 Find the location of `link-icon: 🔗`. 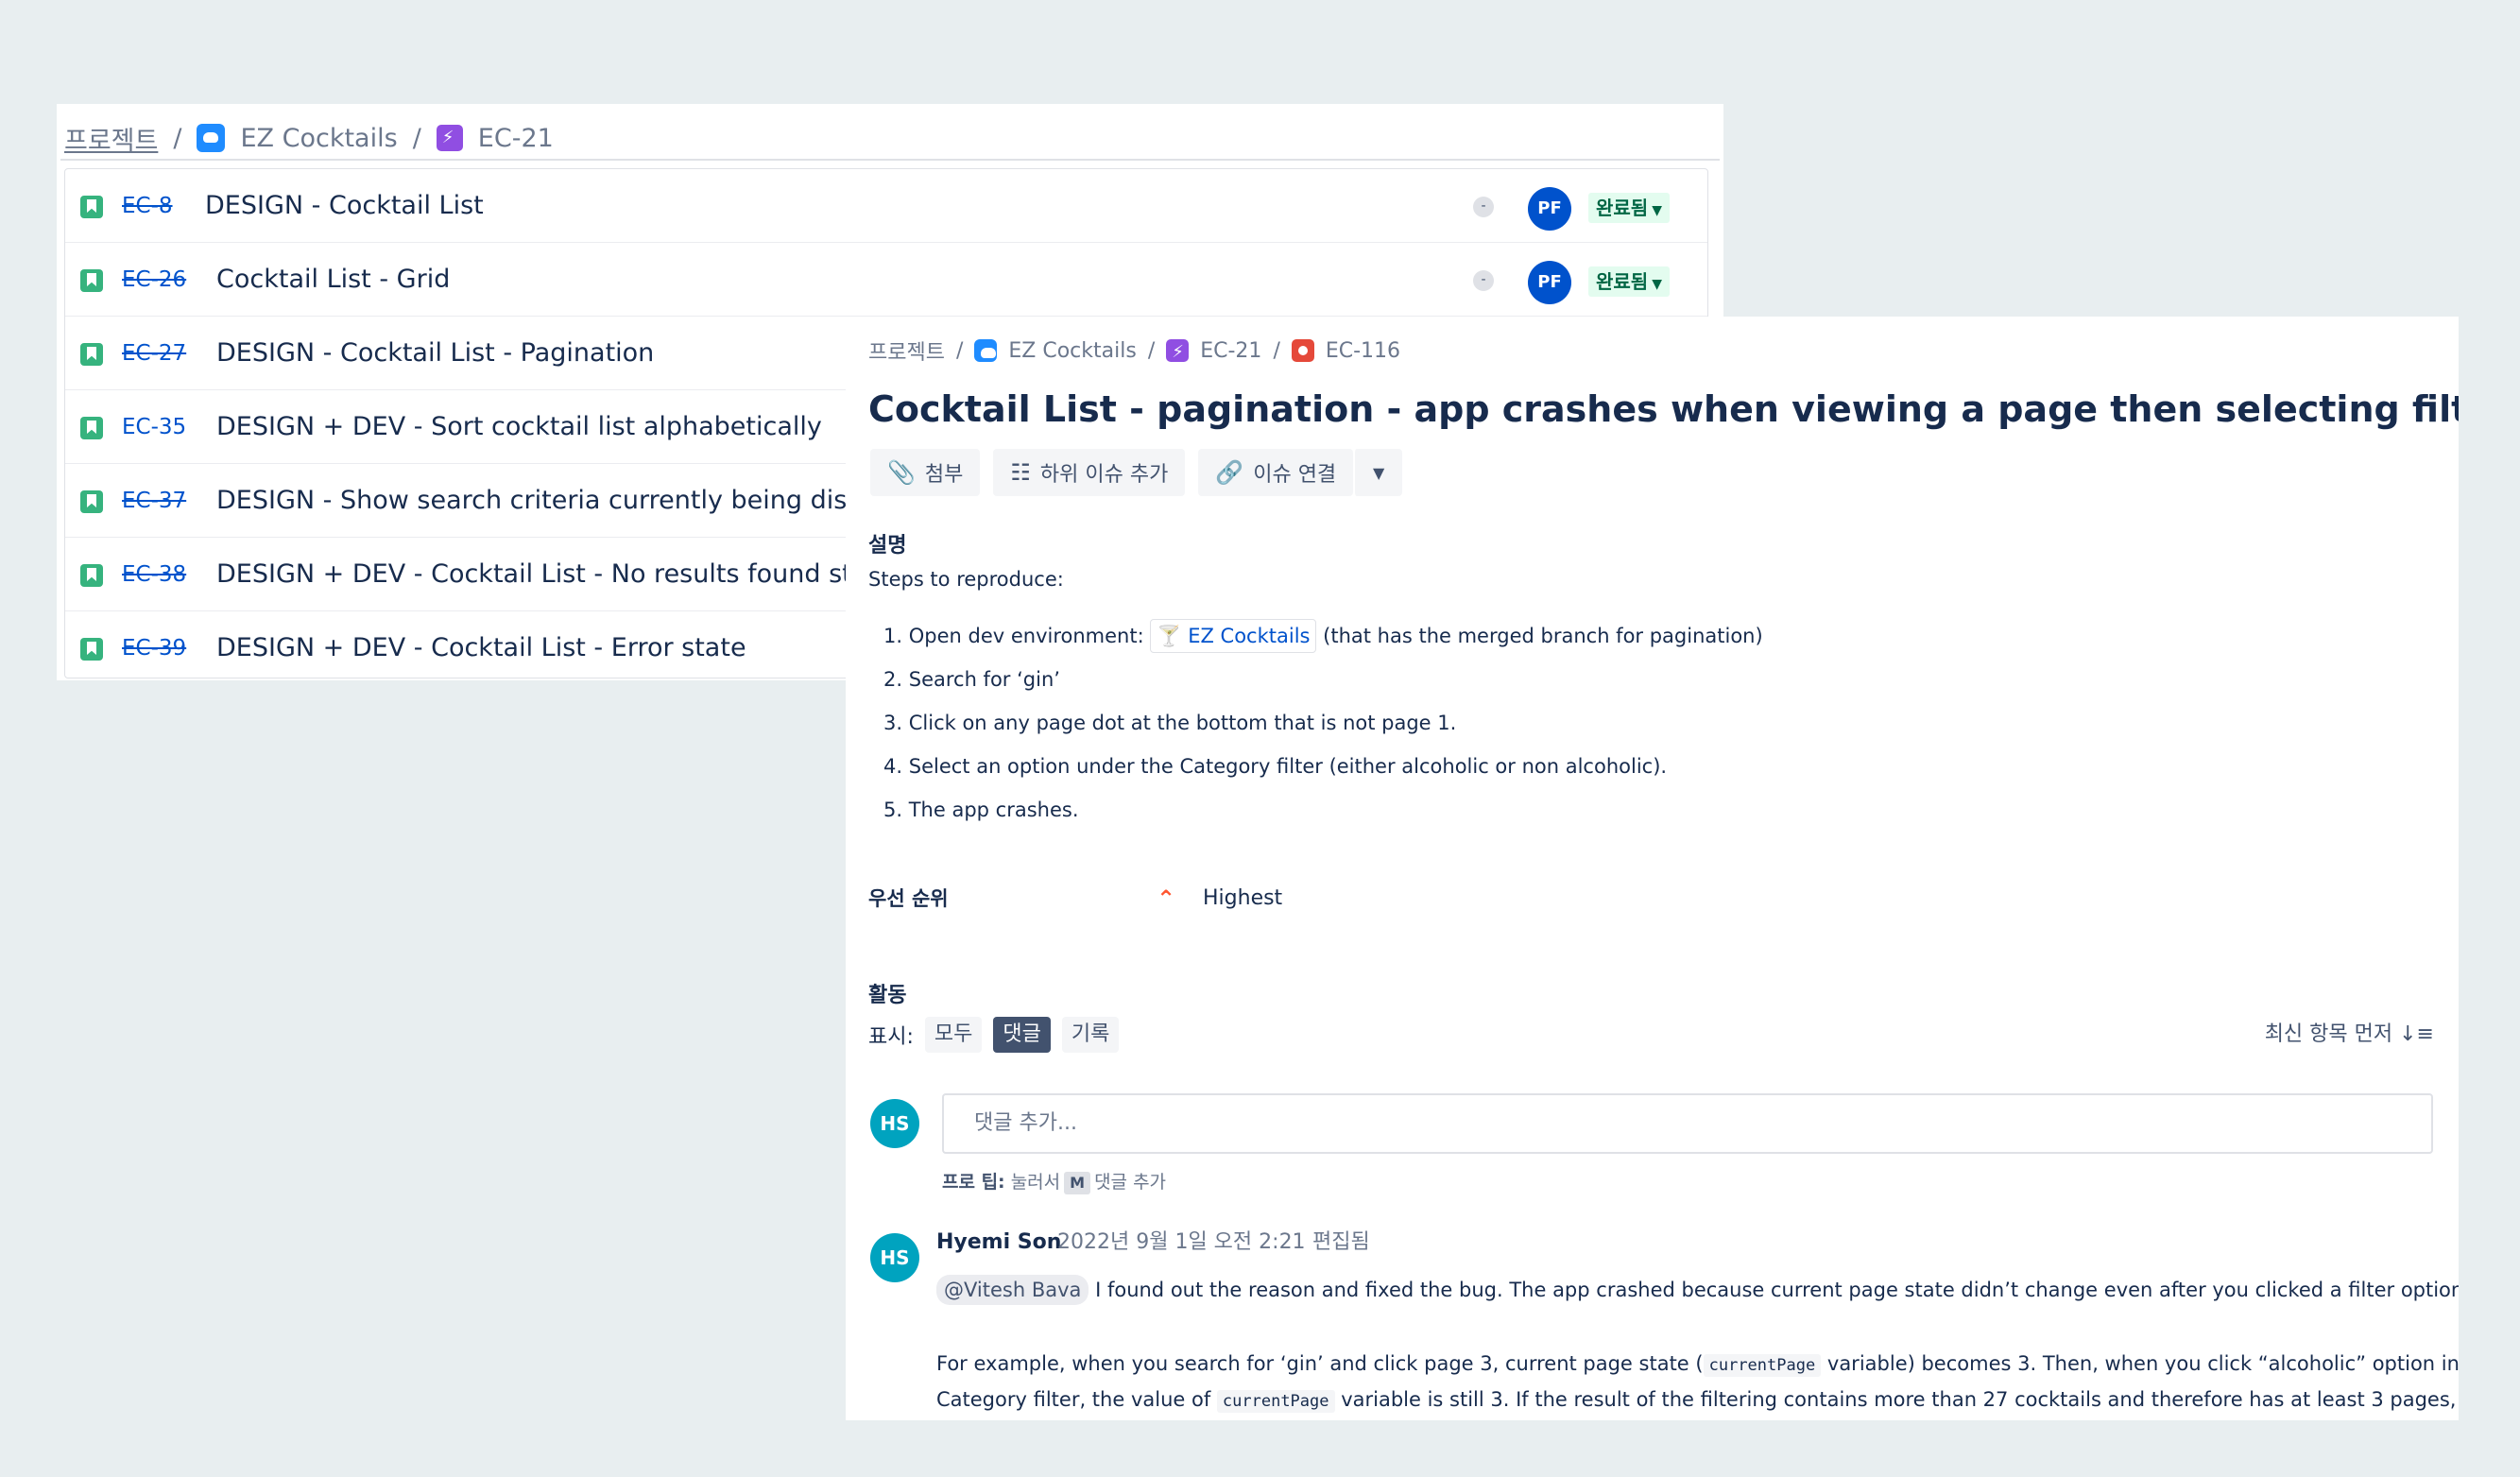

link-icon: 🔗 is located at coordinates (1229, 472).